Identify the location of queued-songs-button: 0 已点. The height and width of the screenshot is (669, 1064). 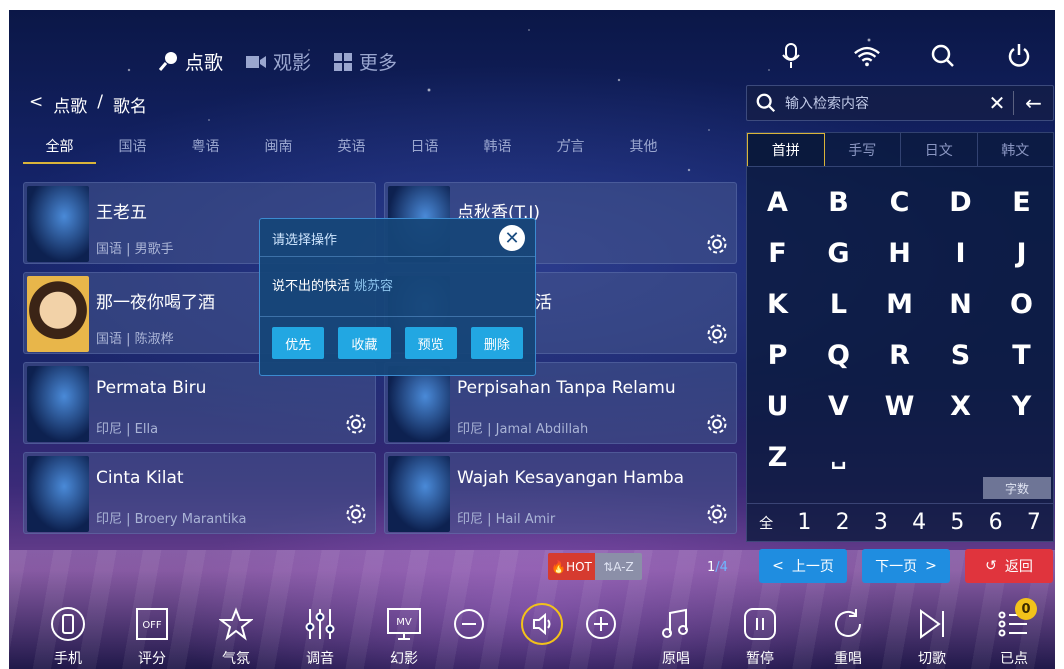
(1014, 633).